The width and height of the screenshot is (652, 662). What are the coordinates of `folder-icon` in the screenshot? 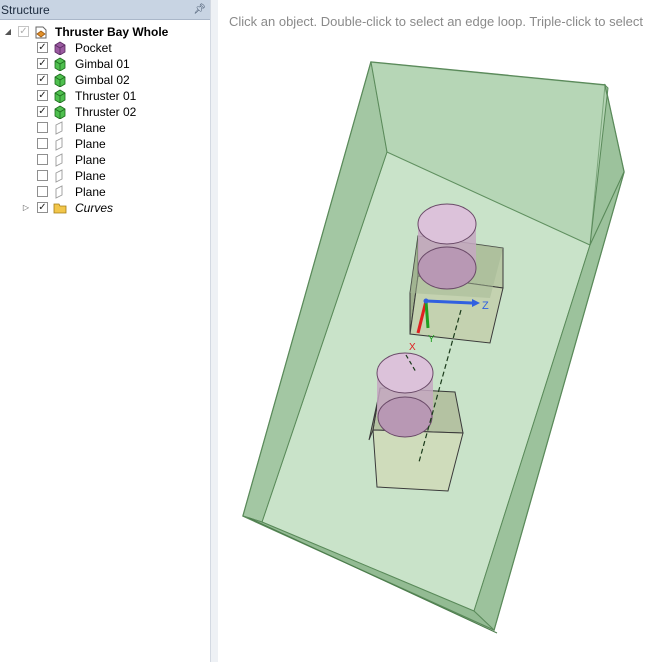 It's located at (60, 208).